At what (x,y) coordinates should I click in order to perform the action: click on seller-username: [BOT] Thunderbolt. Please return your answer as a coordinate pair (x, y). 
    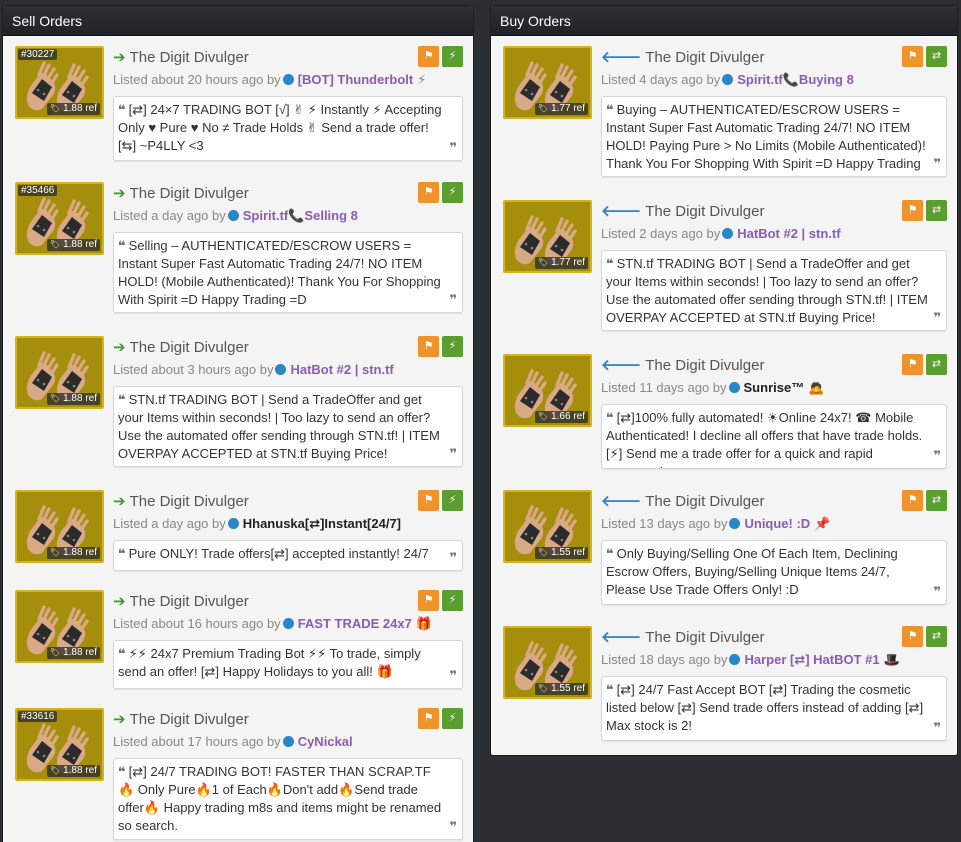
    Looking at the image, I should click on (356, 79).